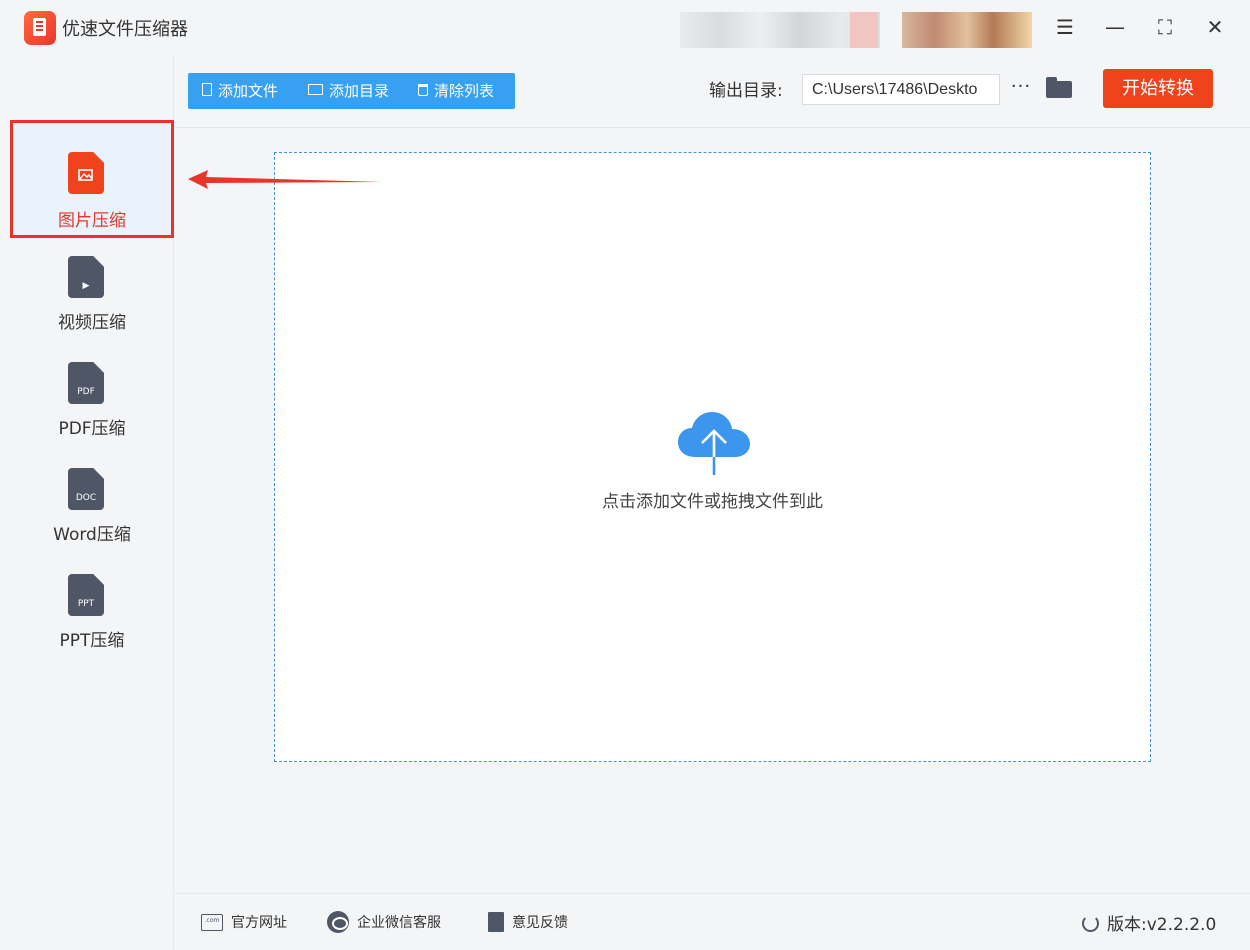 The width and height of the screenshot is (1250, 950). What do you see at coordinates (712, 921) in the screenshot?
I see `footer-bar: .com 官方网址 企业微信客服 意见反馈 版本:v2.2.2.0` at bounding box center [712, 921].